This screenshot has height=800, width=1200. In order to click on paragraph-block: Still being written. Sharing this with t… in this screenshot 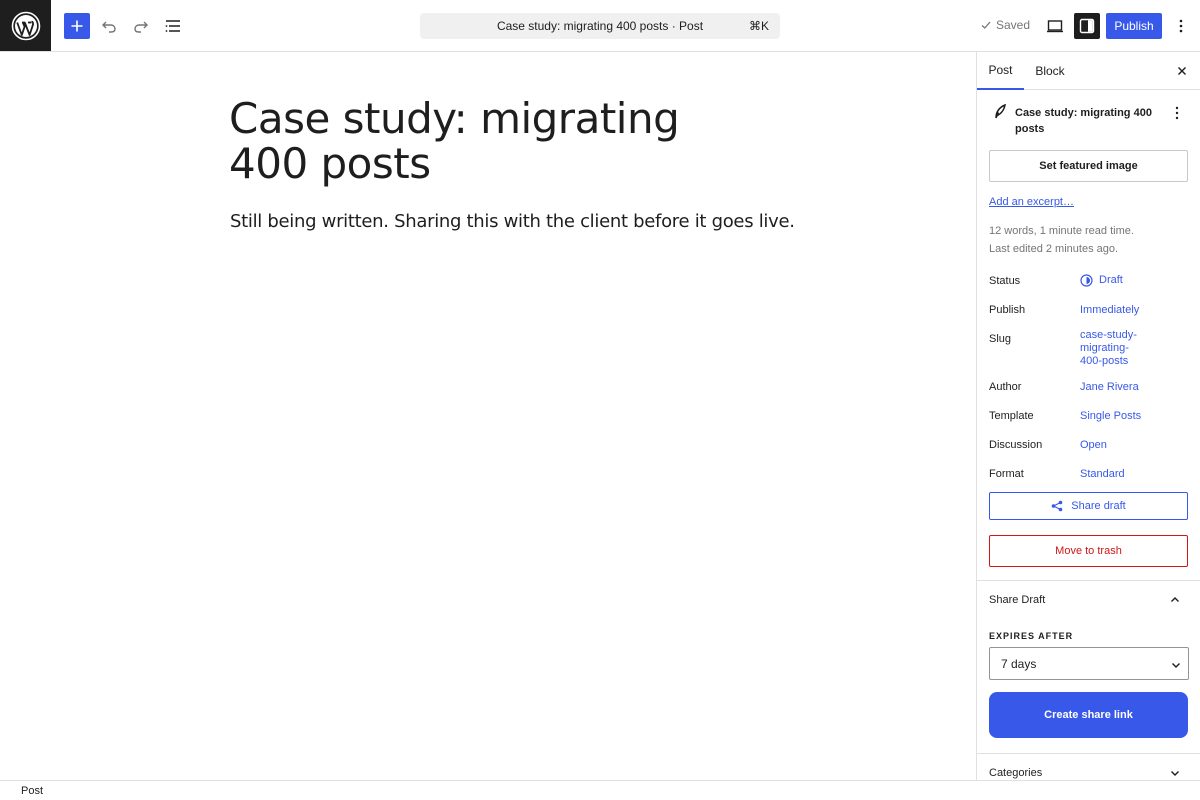, I will do `click(530, 222)`.